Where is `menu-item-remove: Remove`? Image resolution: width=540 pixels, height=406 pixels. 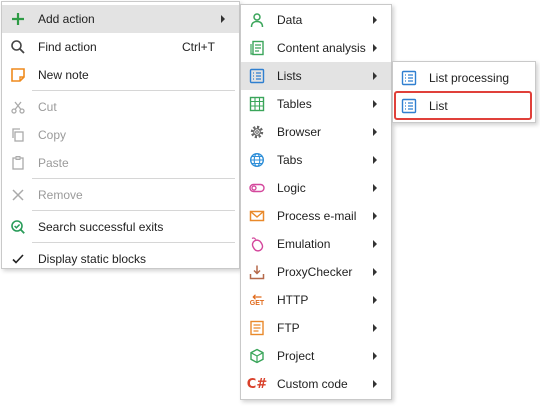 menu-item-remove: Remove is located at coordinates (120, 195).